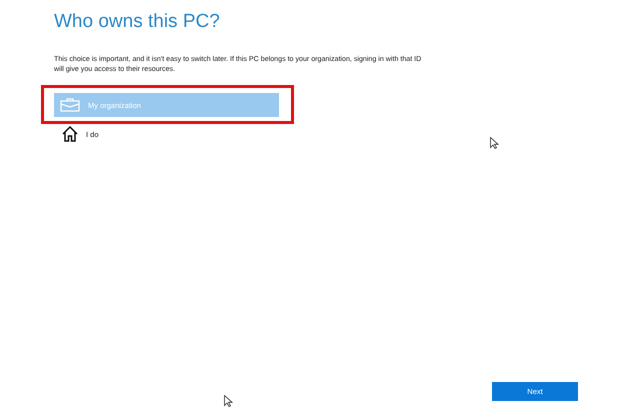 The height and width of the screenshot is (418, 626). I want to click on home-icon, so click(70, 134).